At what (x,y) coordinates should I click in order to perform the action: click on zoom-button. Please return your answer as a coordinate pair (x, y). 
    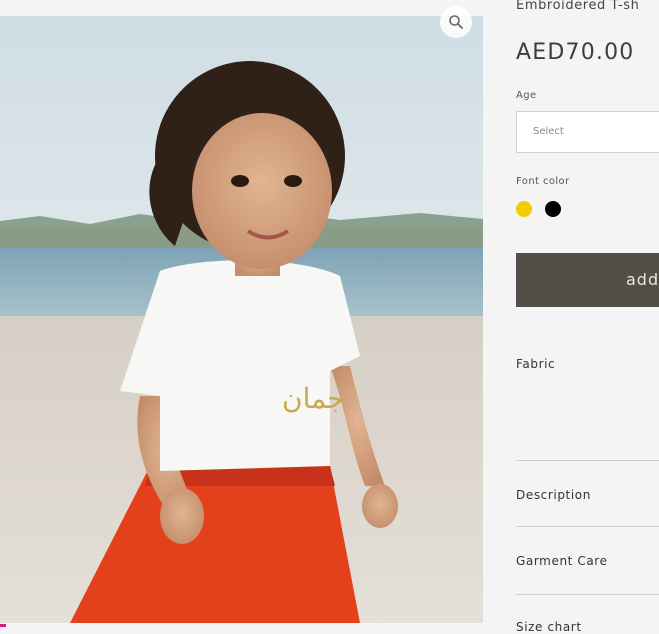
    Looking at the image, I should click on (456, 22).